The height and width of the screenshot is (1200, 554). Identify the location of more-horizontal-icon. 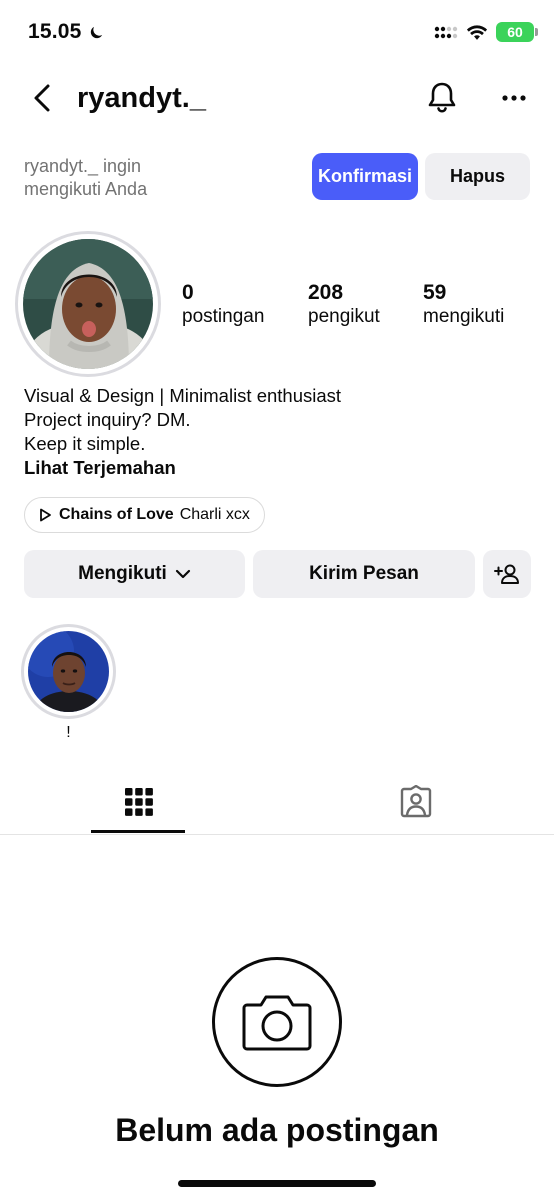
(514, 98).